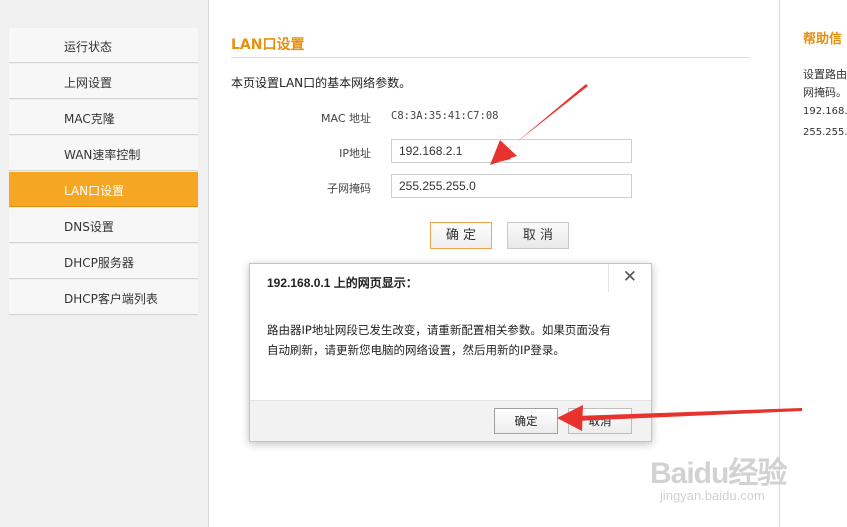  What do you see at coordinates (416, 350) in the screenshot?
I see `dialog-message-line: 自动刷新，请更新您电脑的网络设置，然后用新的IP登录。` at bounding box center [416, 350].